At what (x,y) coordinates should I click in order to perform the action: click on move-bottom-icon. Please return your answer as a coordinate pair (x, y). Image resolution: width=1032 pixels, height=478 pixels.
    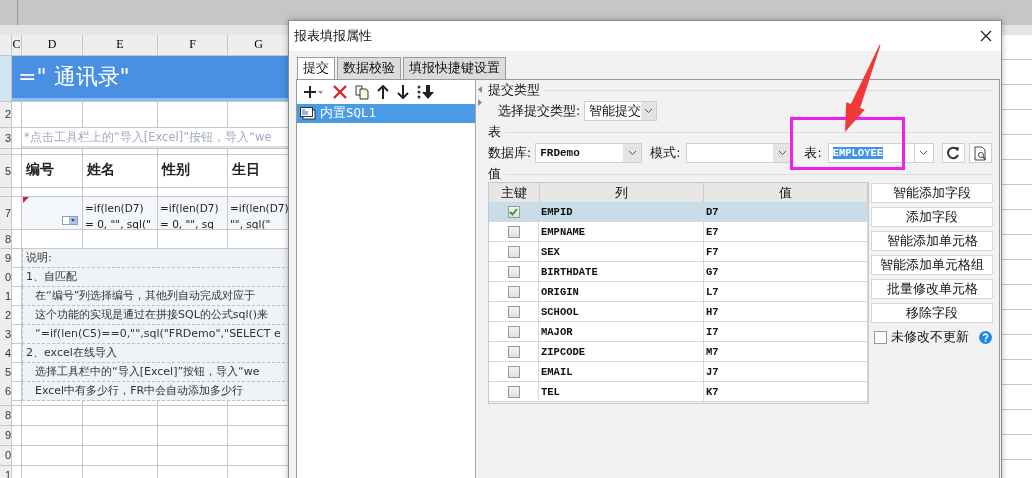
    Looking at the image, I should click on (426, 92).